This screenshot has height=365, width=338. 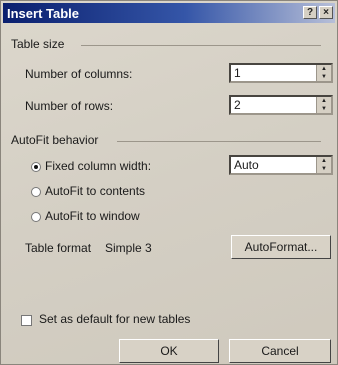 What do you see at coordinates (26, 320) in the screenshot?
I see `set-default-checkbox` at bounding box center [26, 320].